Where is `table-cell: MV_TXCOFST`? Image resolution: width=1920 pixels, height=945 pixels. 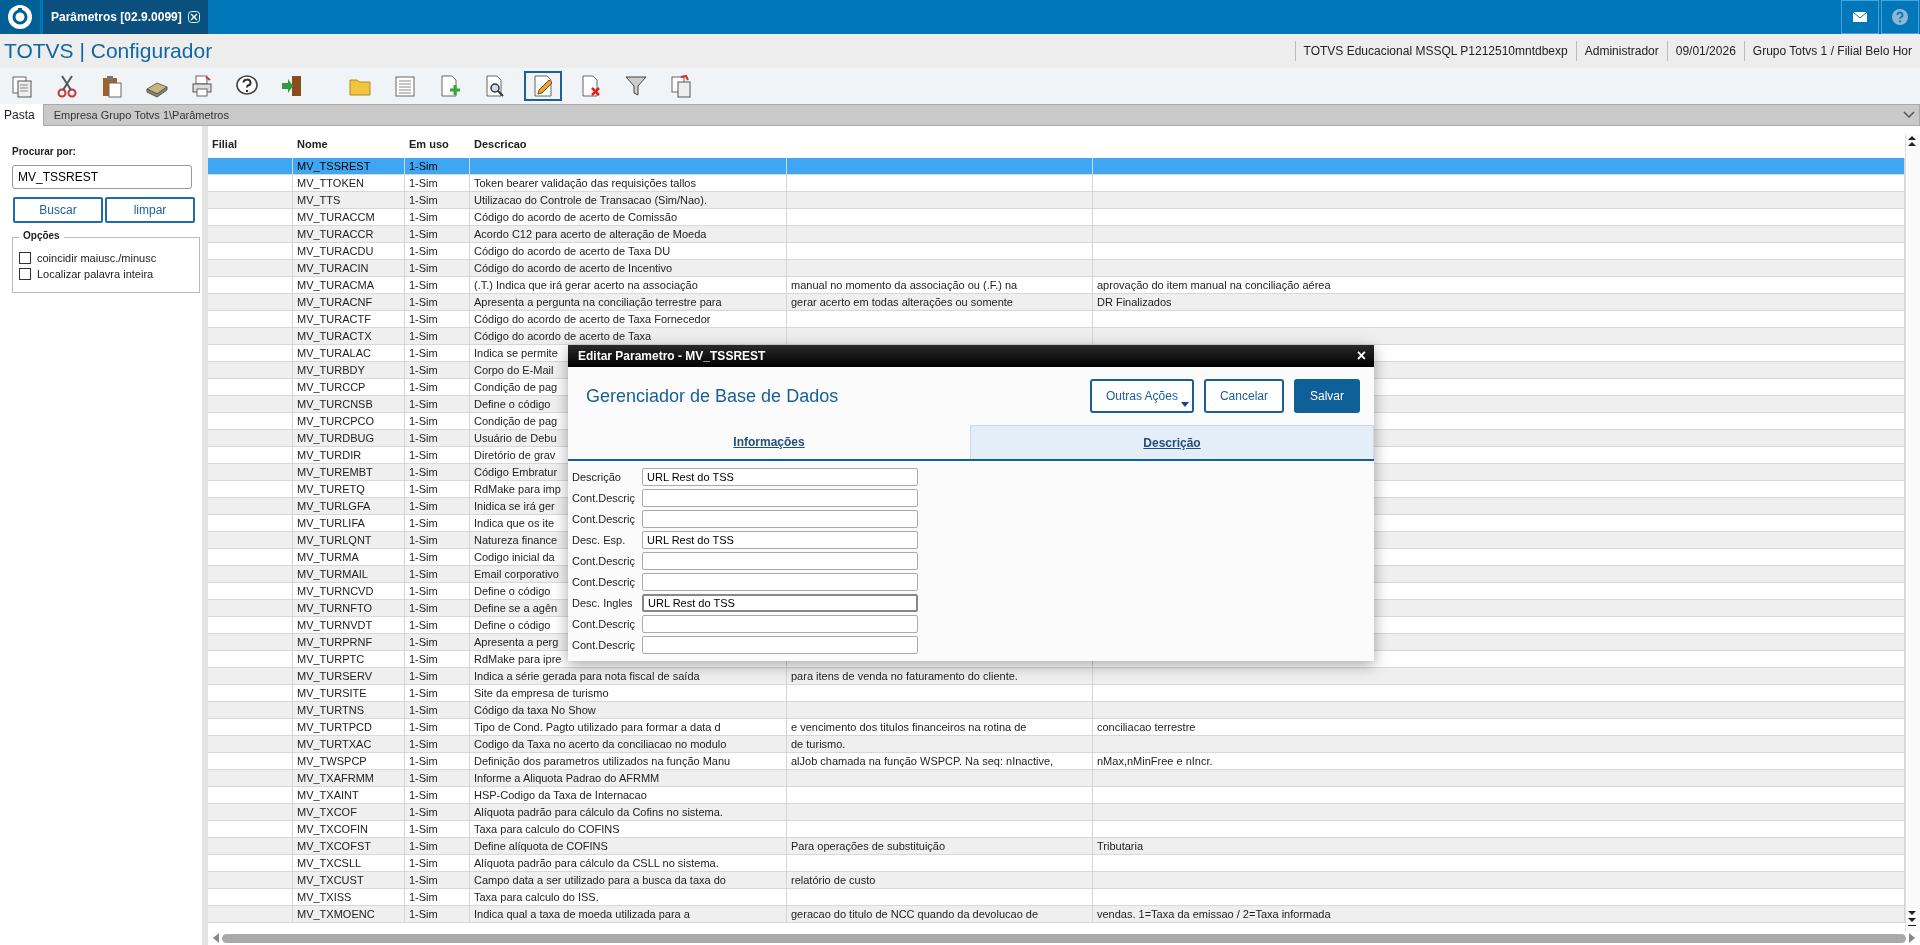
table-cell: MV_TXCOFST is located at coordinates (349, 846).